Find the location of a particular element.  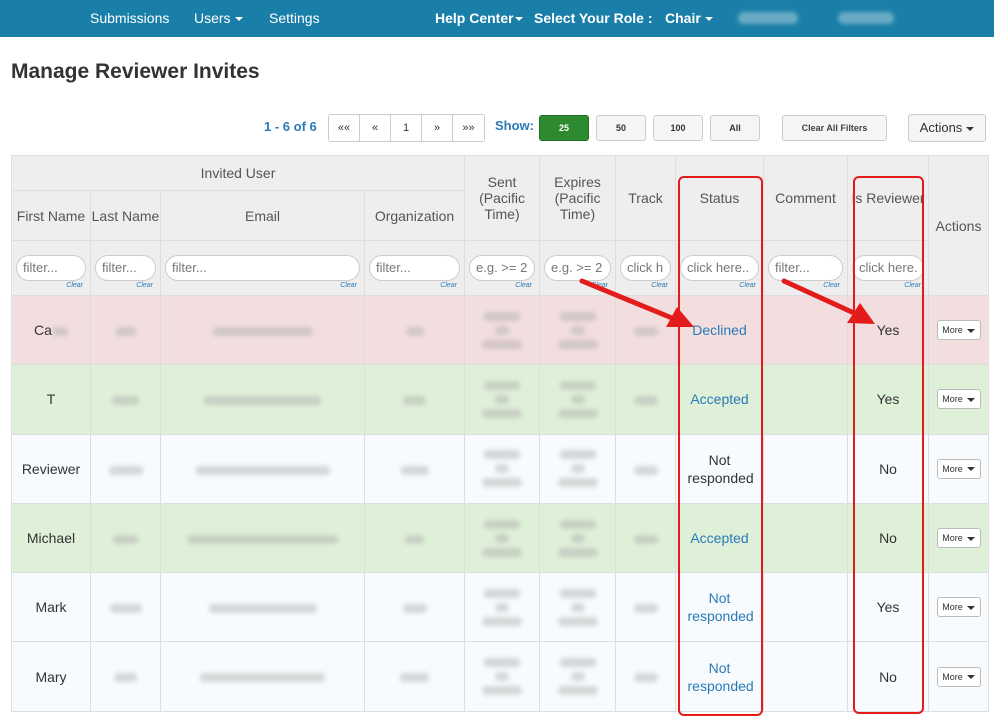

next-page-button: » is located at coordinates (437, 128).